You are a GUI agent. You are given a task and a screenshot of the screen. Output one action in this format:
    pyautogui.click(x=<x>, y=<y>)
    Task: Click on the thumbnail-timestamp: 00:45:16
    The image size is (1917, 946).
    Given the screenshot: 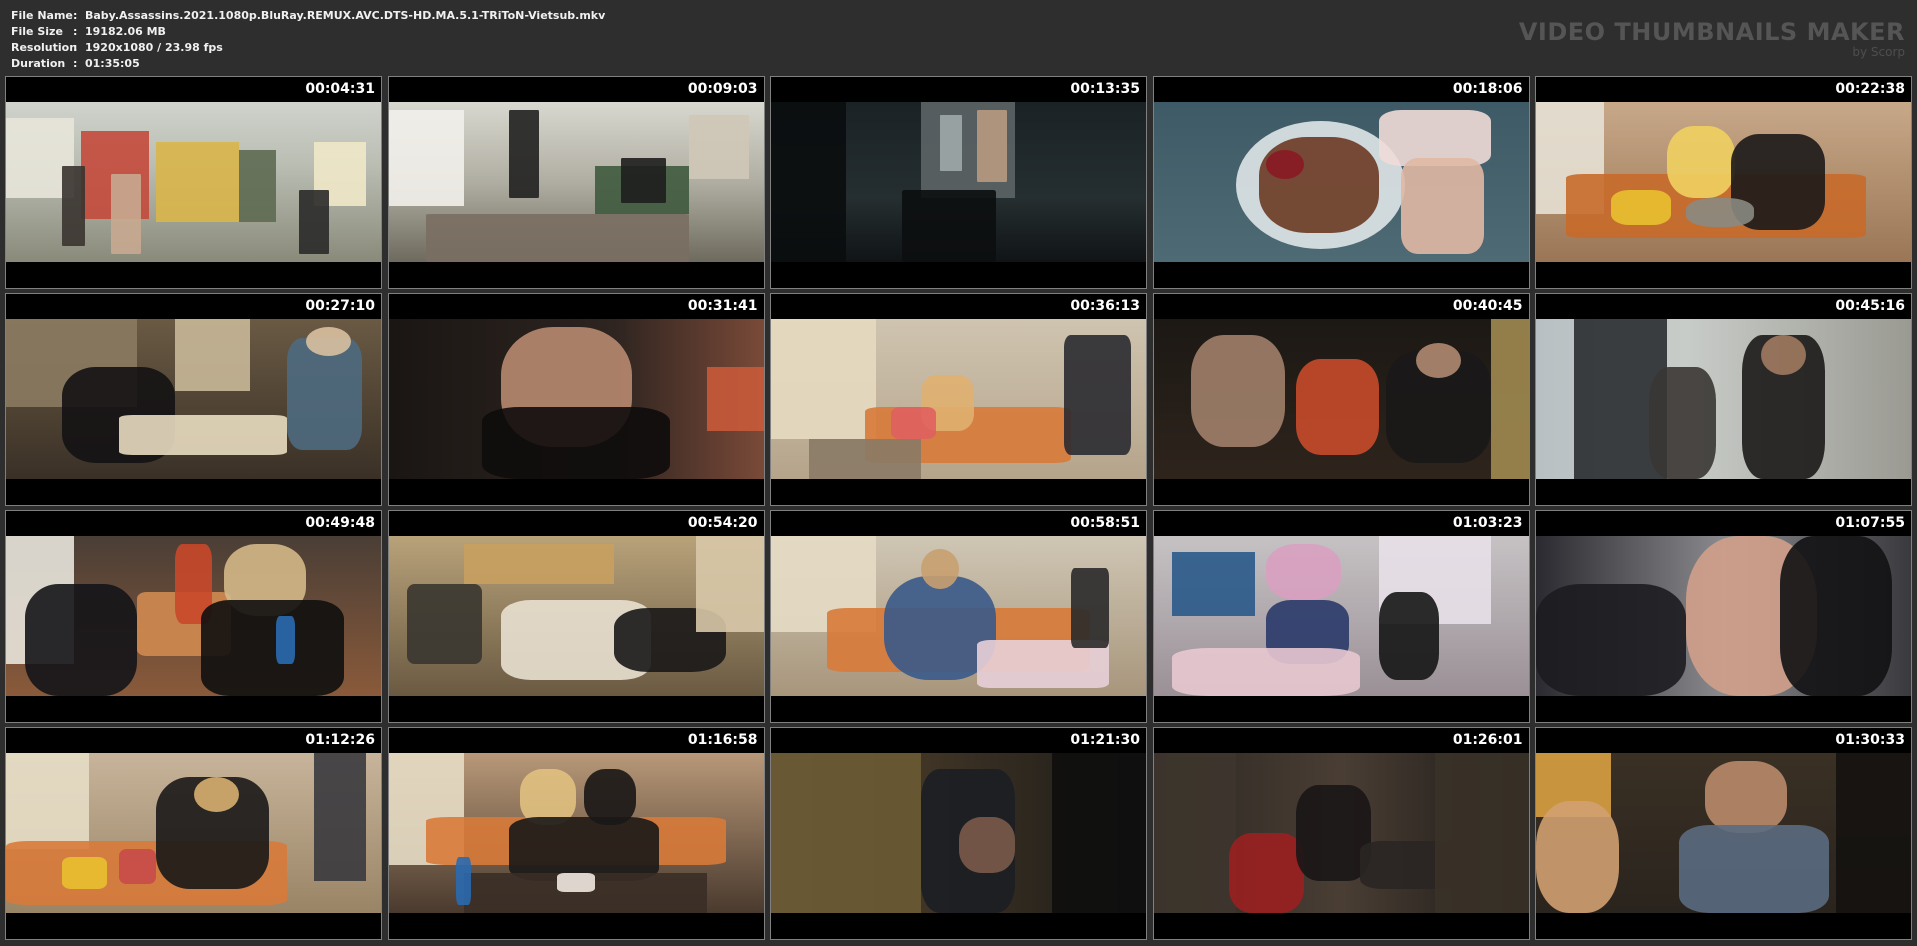 What is the action you would take?
    pyautogui.click(x=1870, y=306)
    